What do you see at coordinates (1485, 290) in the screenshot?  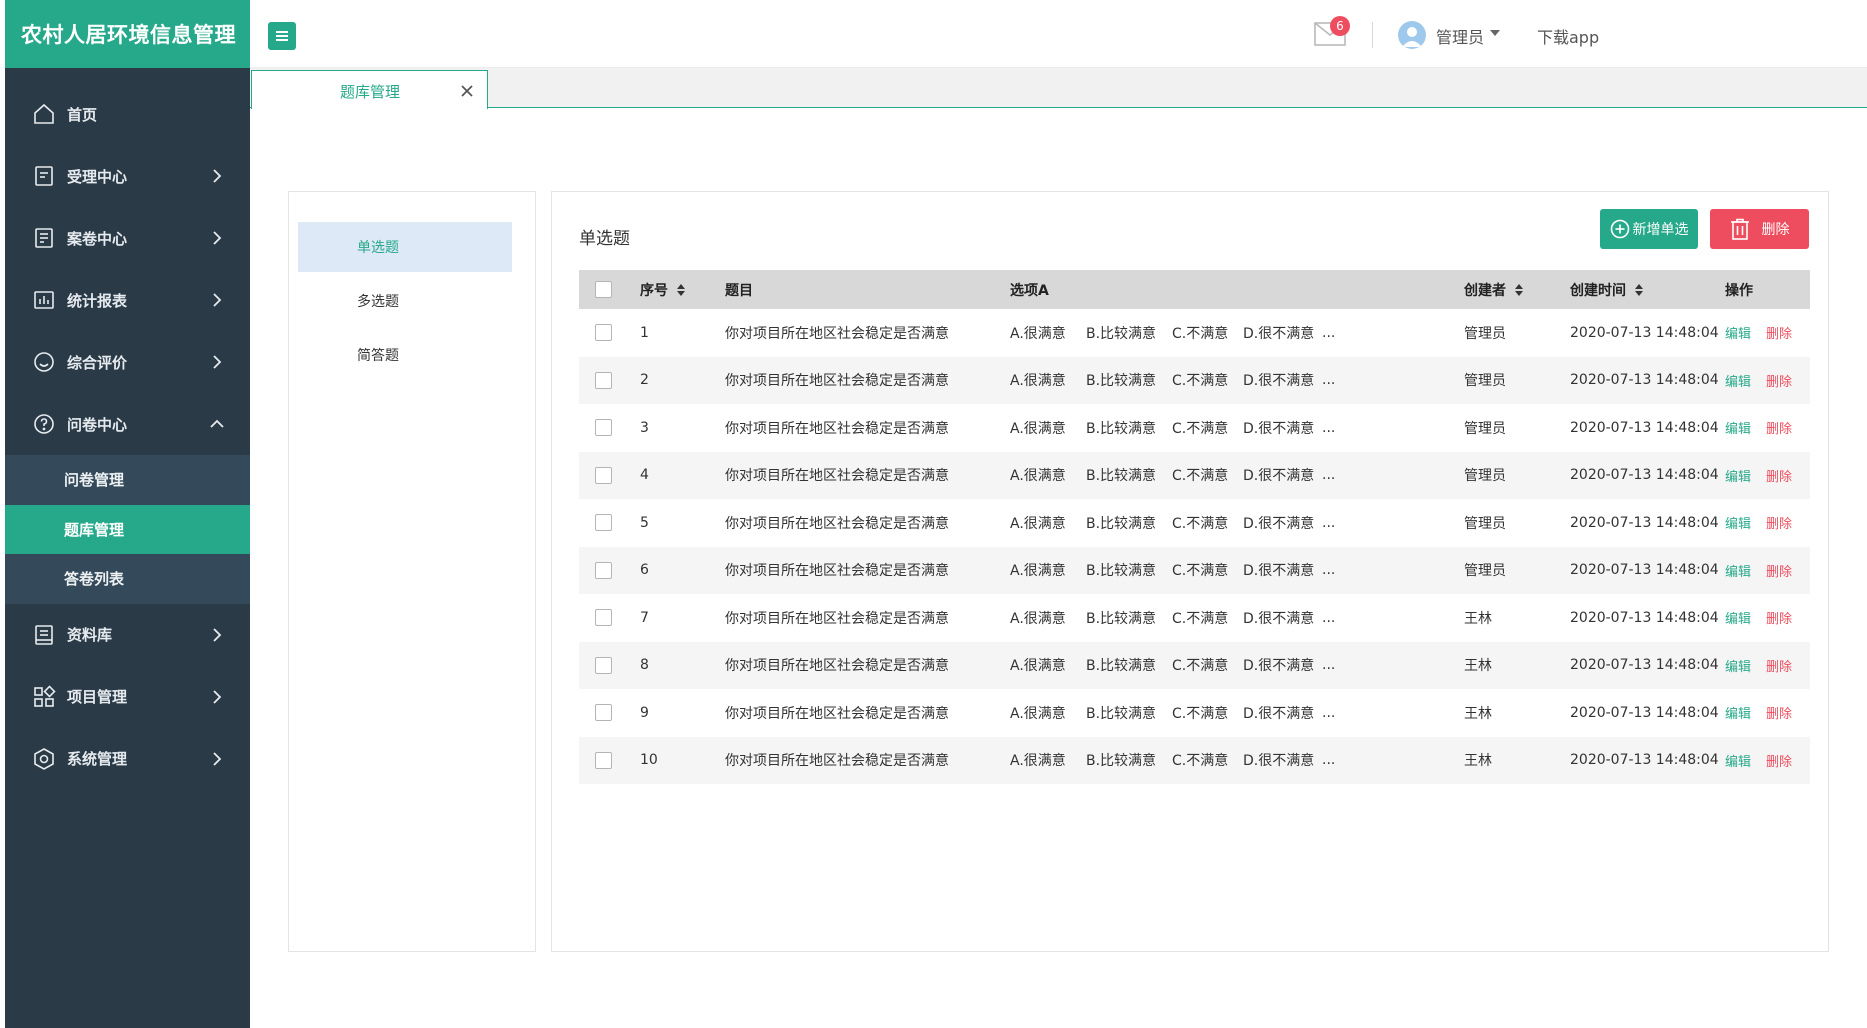 I see `header-creator-label: 创建者` at bounding box center [1485, 290].